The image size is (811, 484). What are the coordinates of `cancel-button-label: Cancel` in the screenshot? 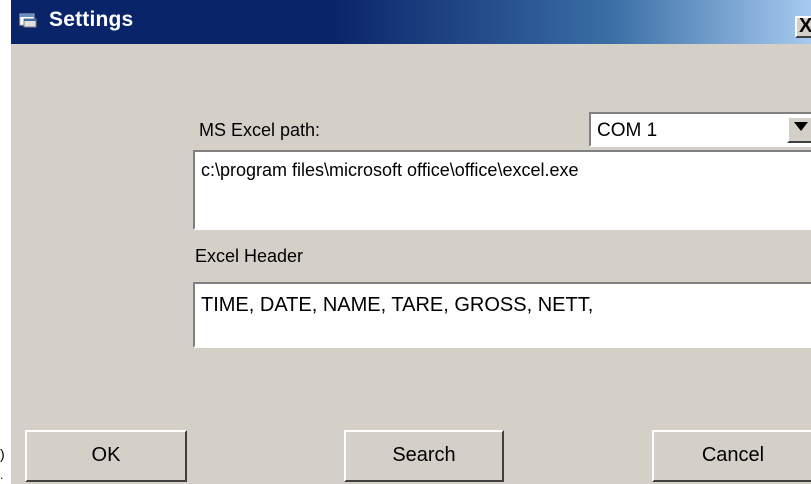 It's located at (733, 455).